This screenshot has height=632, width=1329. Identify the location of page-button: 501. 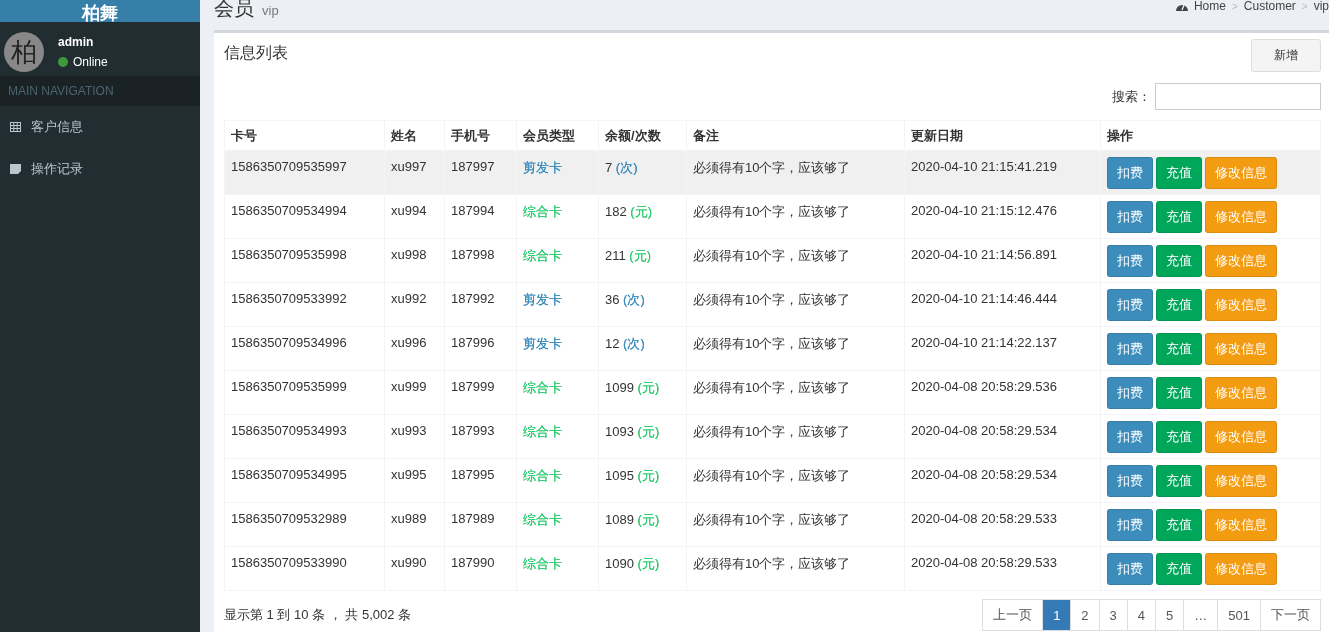
(1239, 615).